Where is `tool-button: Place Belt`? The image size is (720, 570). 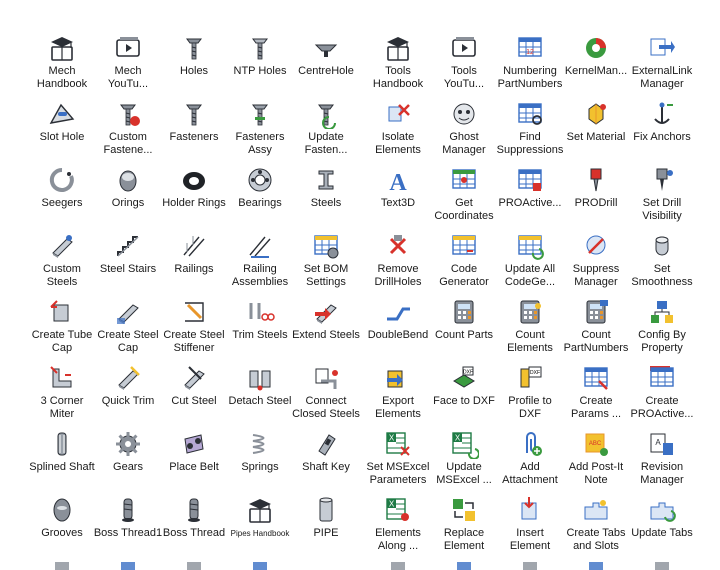 tool-button: Place Belt is located at coordinates (194, 460).